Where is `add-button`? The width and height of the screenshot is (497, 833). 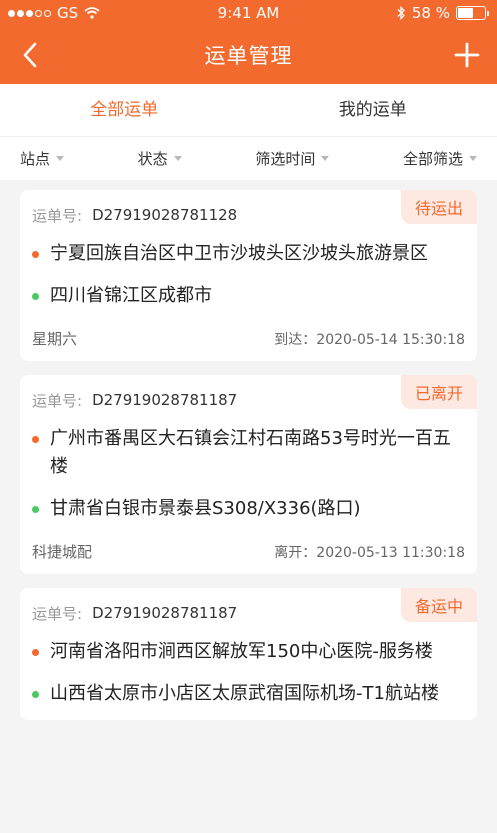 add-button is located at coordinates (467, 55).